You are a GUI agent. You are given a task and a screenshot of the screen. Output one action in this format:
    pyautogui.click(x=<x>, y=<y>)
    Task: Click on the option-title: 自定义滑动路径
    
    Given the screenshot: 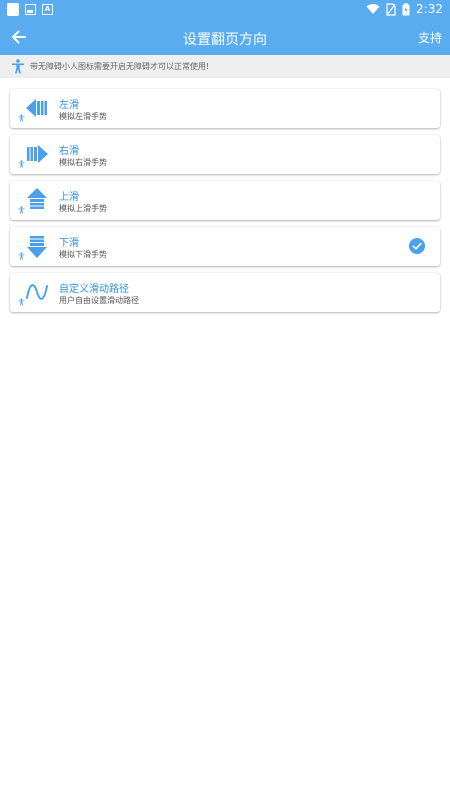 What is the action you would take?
    pyautogui.click(x=94, y=289)
    